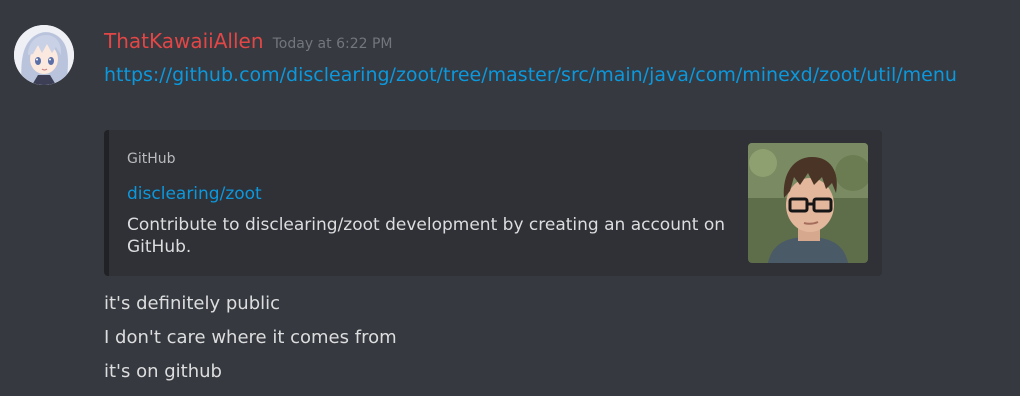 This screenshot has width=1020, height=396. I want to click on embed-thumbnail, so click(808, 203).